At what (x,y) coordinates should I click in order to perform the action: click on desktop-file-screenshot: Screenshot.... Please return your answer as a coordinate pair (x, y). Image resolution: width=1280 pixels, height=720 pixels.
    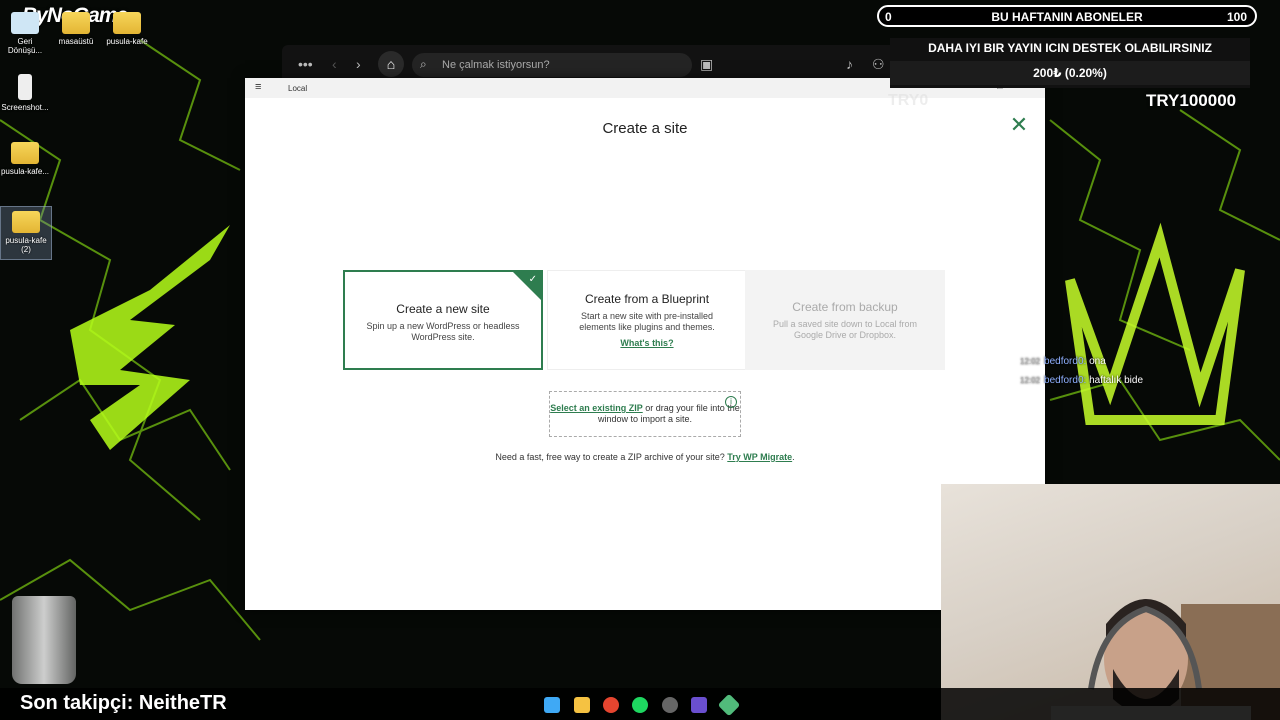
    Looking at the image, I should click on (25, 93).